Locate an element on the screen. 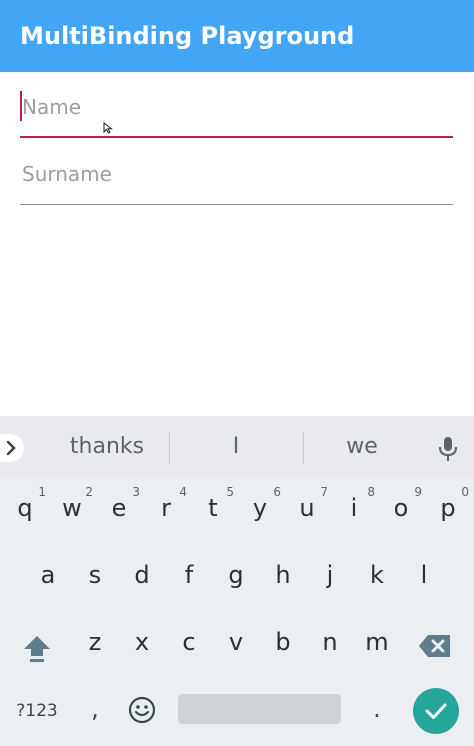  key-letter: d is located at coordinates (142, 575).